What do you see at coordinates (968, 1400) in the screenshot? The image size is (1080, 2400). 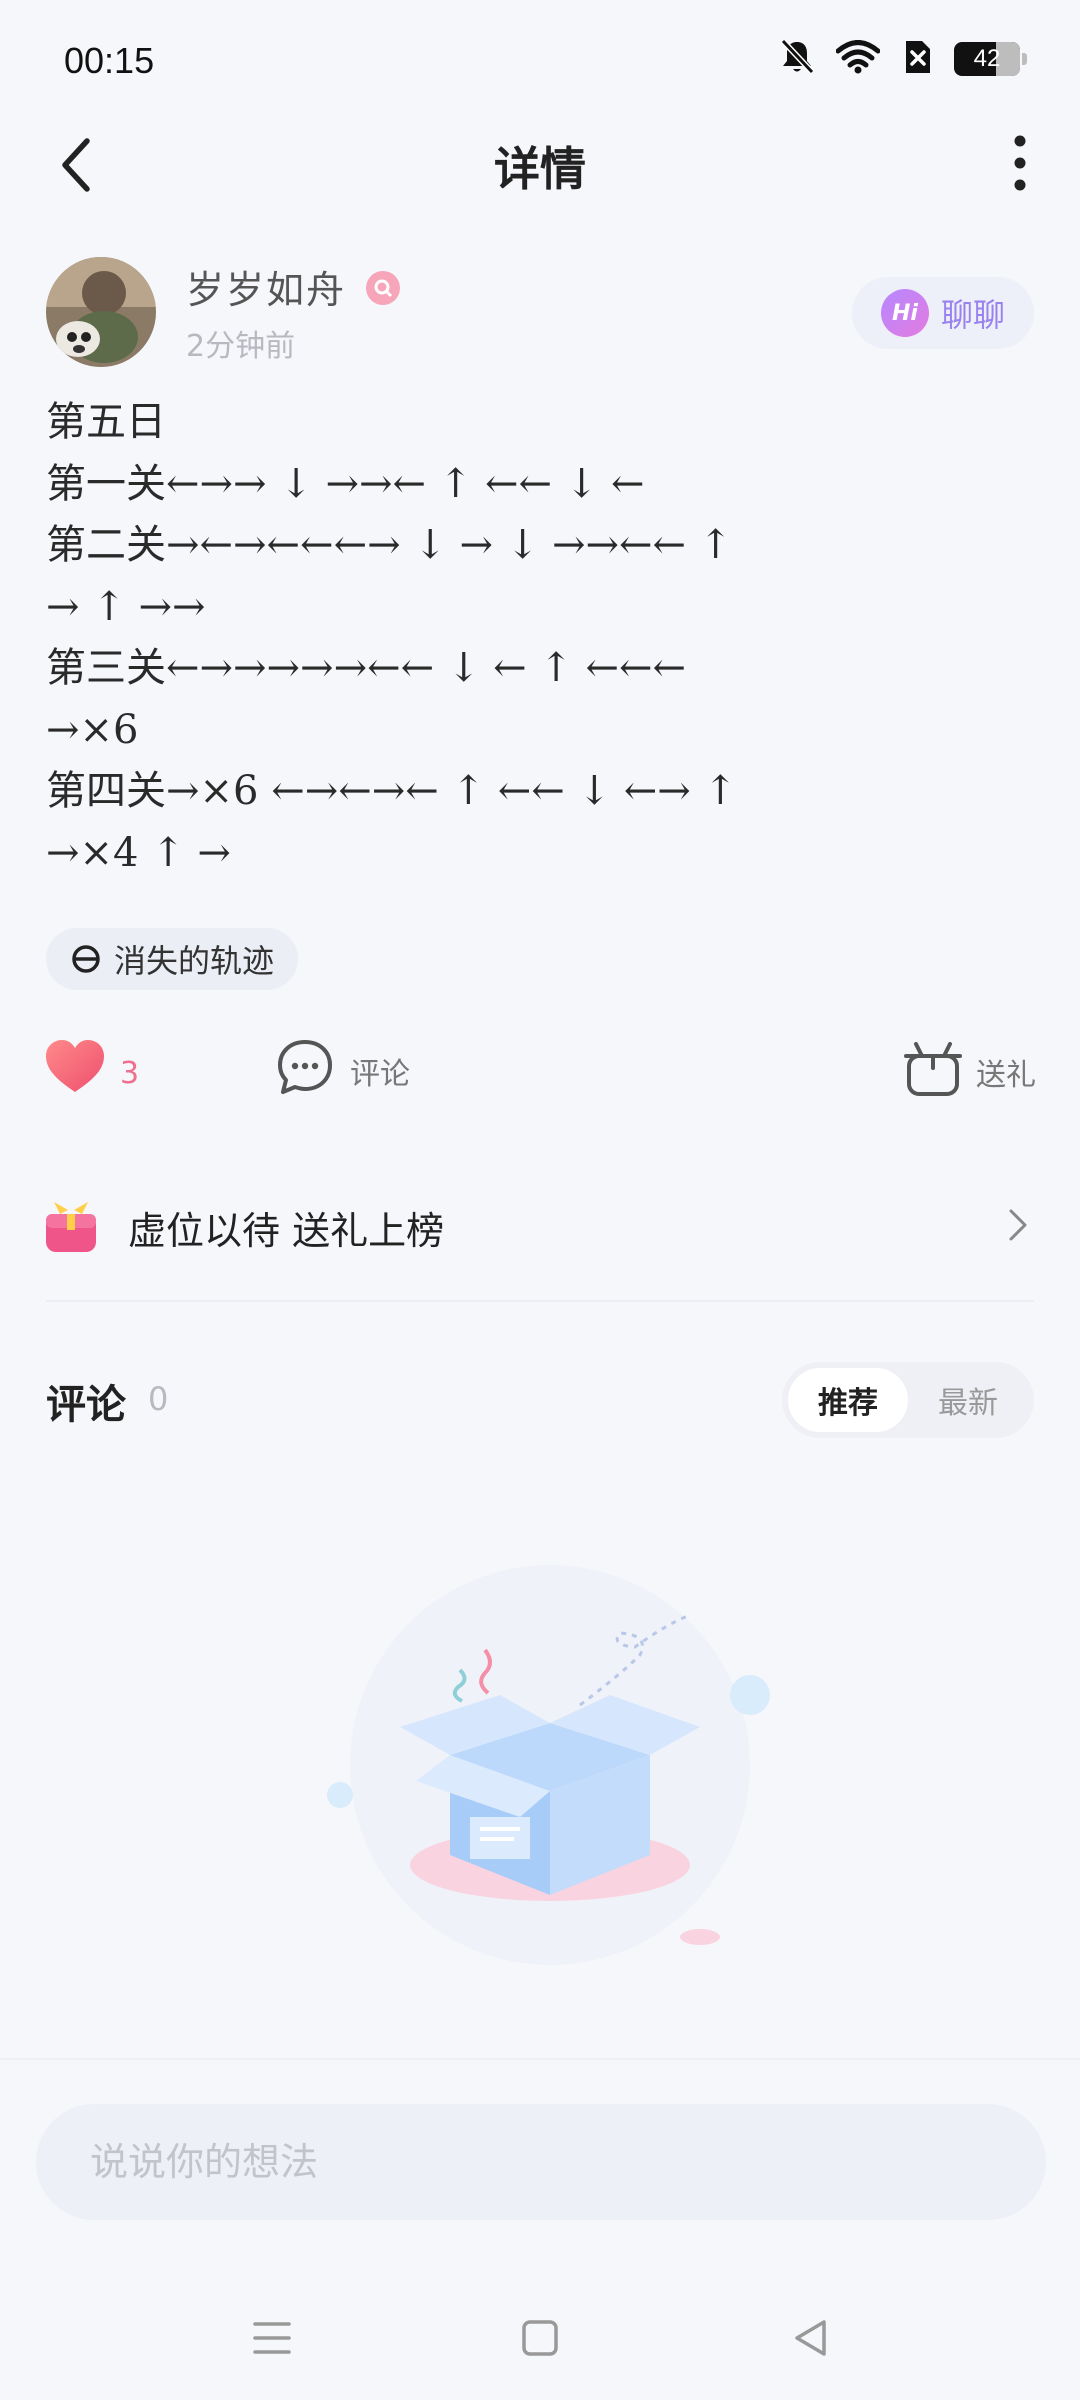 I see `sort-latest-tab: 最新` at bounding box center [968, 1400].